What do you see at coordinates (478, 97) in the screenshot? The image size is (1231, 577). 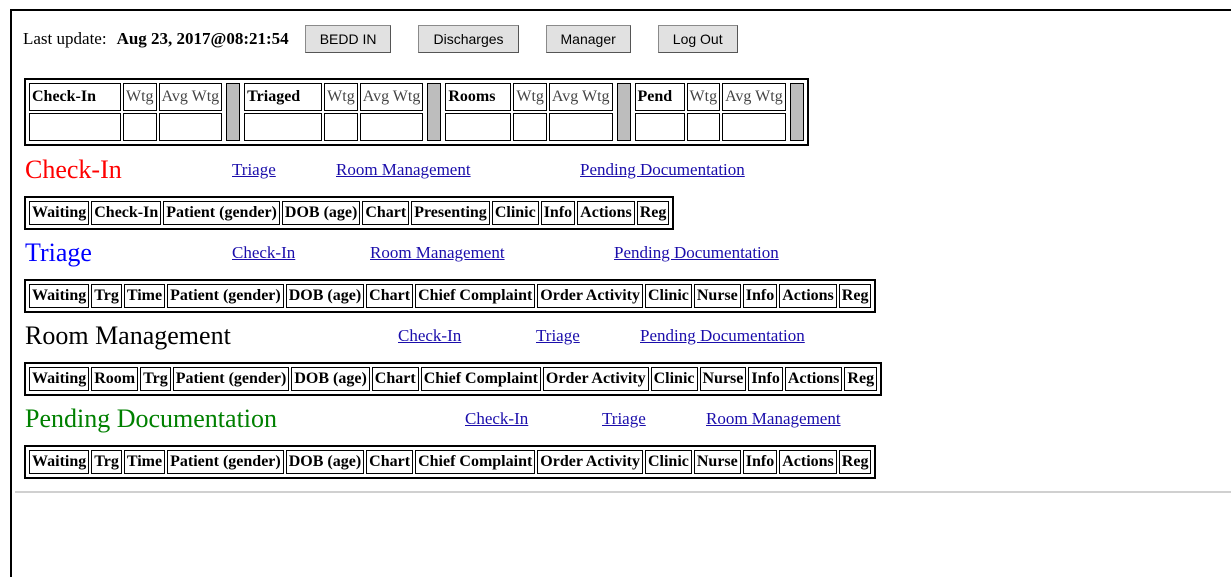 I see `summary-label: Rooms` at bounding box center [478, 97].